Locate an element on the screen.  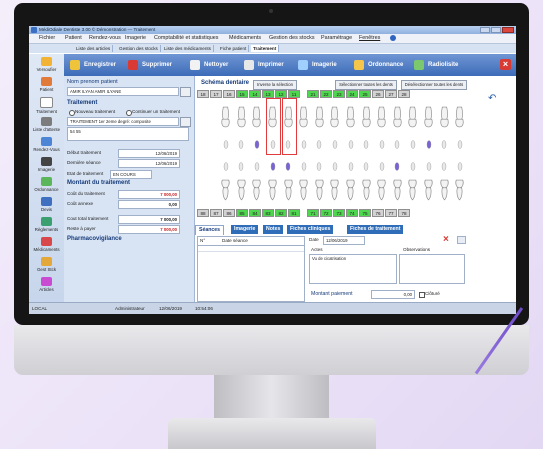
tooth-75-occlusal is located at coordinates (413, 166).